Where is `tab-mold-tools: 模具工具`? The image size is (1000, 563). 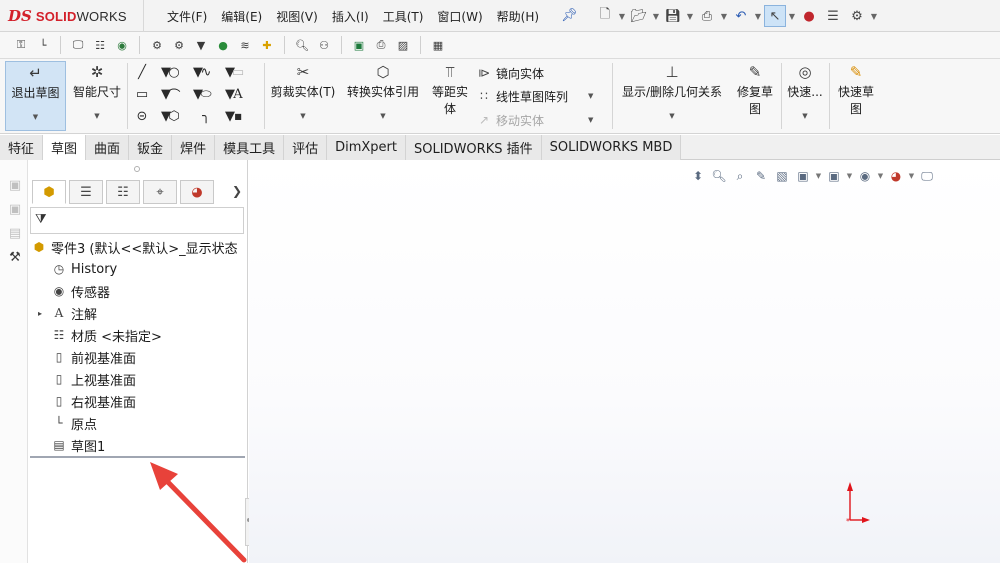
tab-mold-tools: 模具工具 is located at coordinates (250, 147).